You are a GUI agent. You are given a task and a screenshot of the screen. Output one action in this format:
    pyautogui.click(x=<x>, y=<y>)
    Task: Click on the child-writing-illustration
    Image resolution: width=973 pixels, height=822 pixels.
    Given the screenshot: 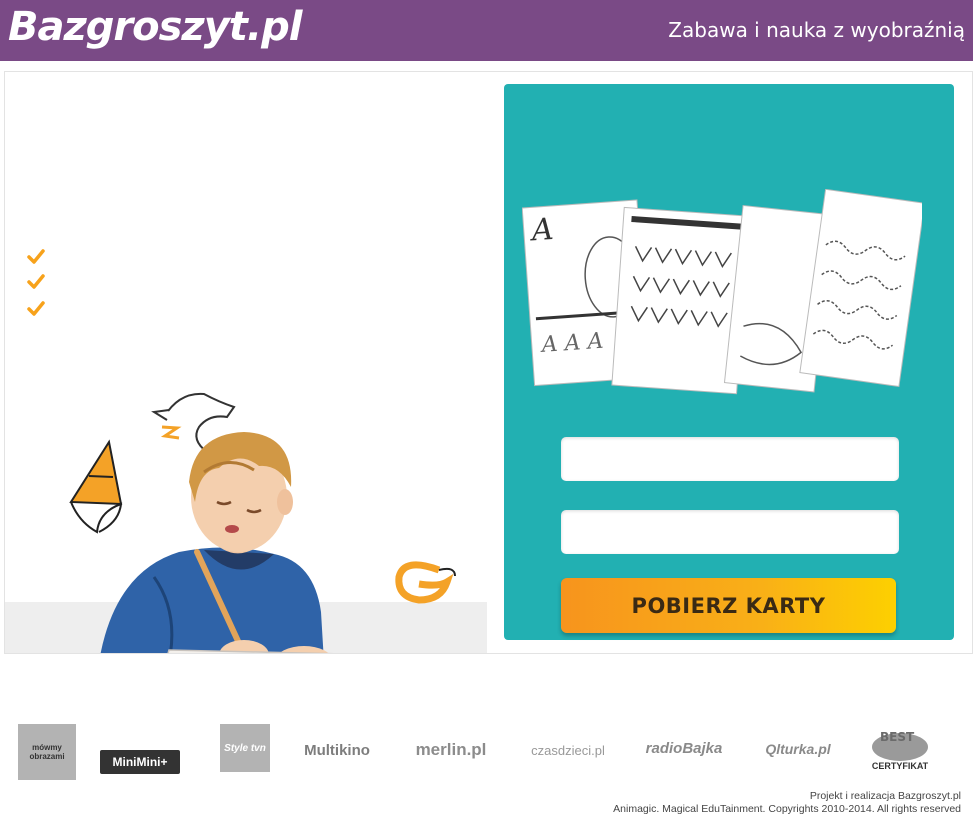 What is the action you would take?
    pyautogui.click(x=262, y=522)
    